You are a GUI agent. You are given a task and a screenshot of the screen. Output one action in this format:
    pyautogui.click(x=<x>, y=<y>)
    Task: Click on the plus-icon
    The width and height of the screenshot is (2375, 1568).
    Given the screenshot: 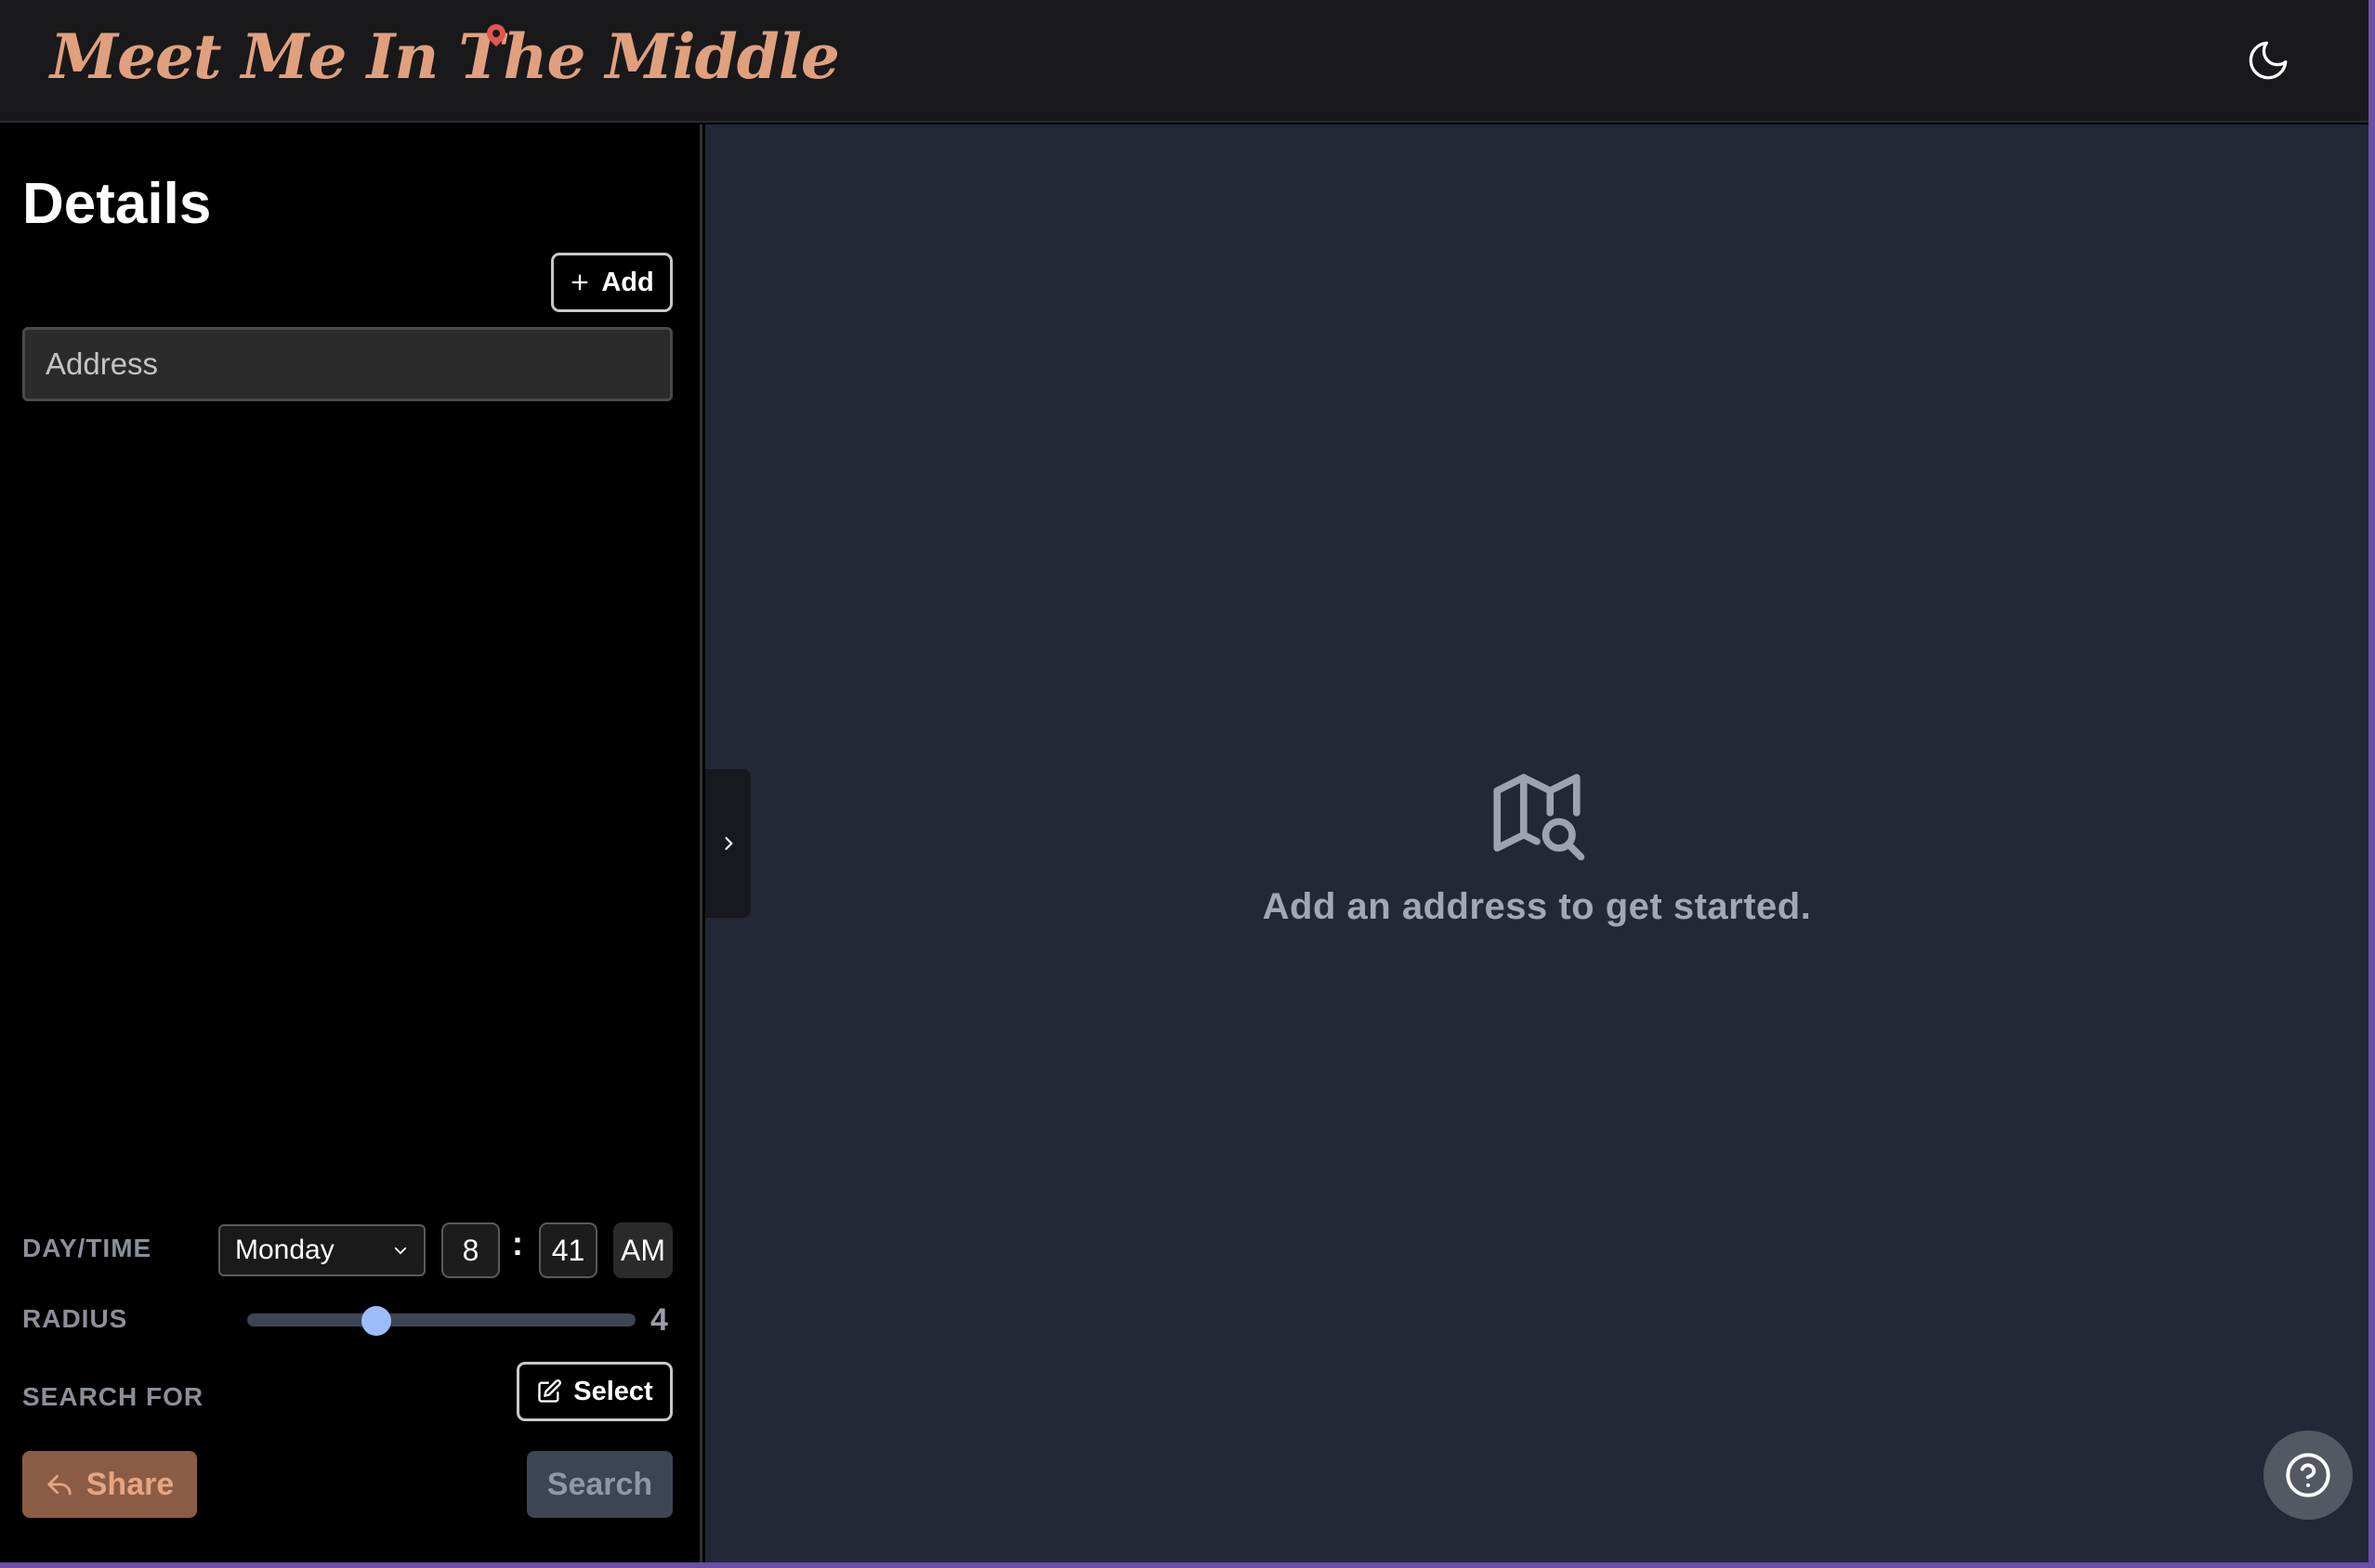 What is the action you would take?
    pyautogui.click(x=579, y=282)
    